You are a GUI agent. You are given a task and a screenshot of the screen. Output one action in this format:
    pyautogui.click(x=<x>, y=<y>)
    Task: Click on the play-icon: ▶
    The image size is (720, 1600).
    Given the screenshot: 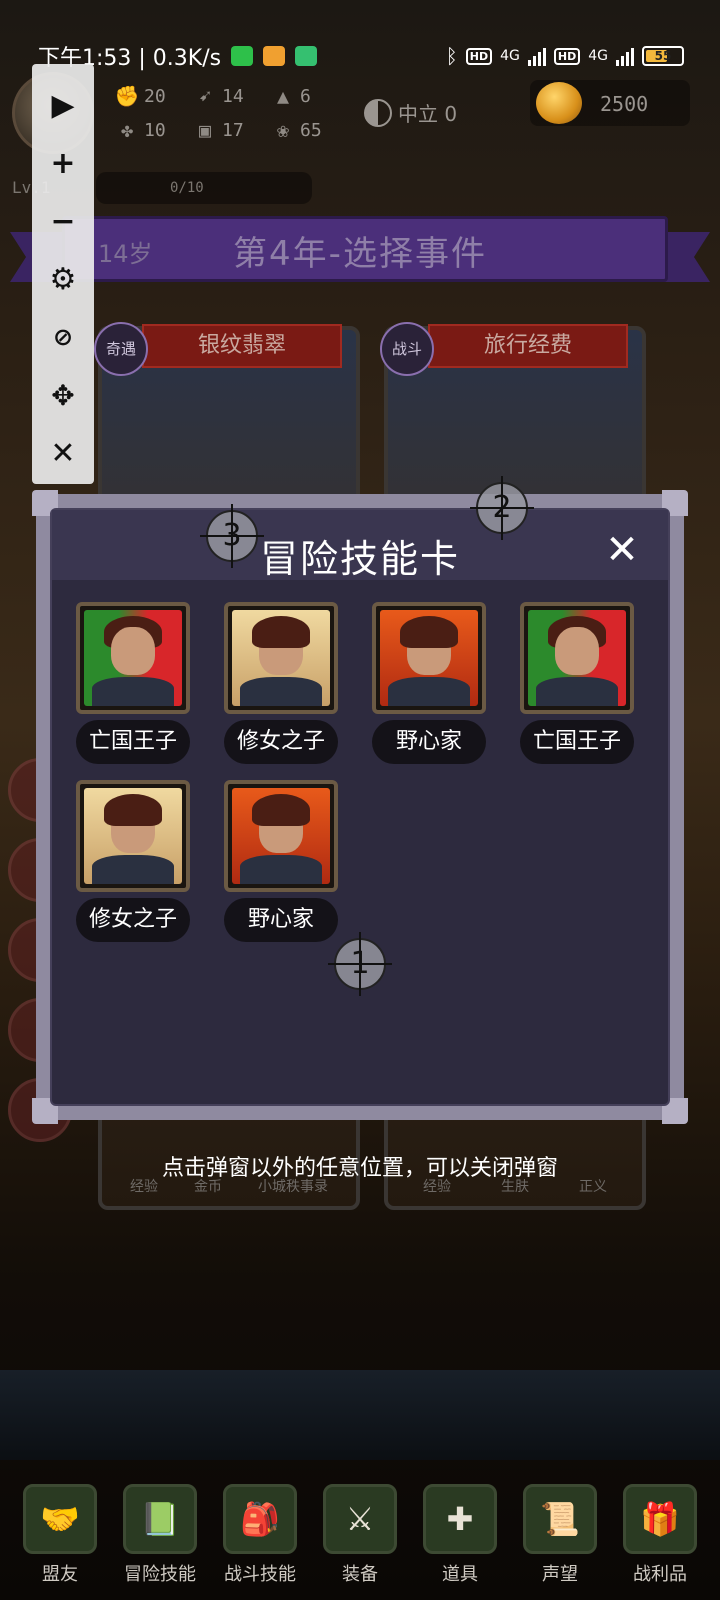 What is the action you would take?
    pyautogui.click(x=63, y=105)
    